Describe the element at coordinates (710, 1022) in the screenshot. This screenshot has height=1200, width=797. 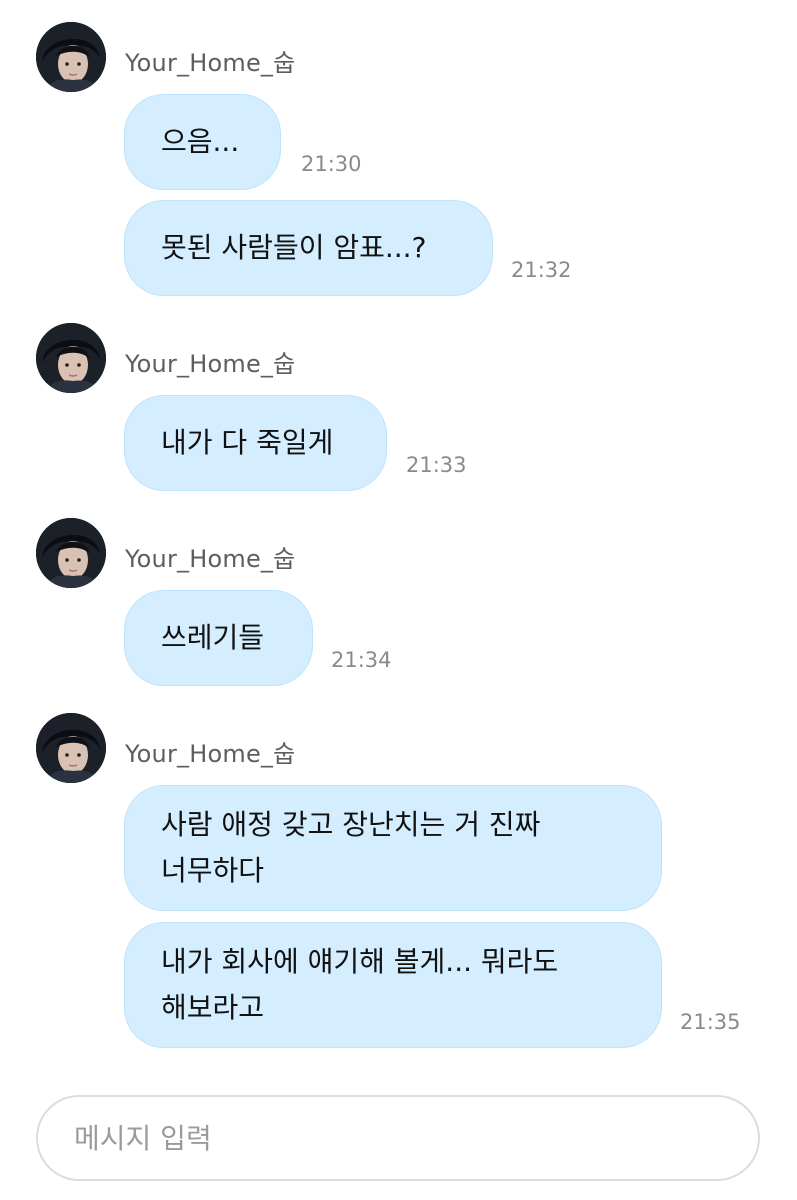
I see `message-time: 21:35` at that location.